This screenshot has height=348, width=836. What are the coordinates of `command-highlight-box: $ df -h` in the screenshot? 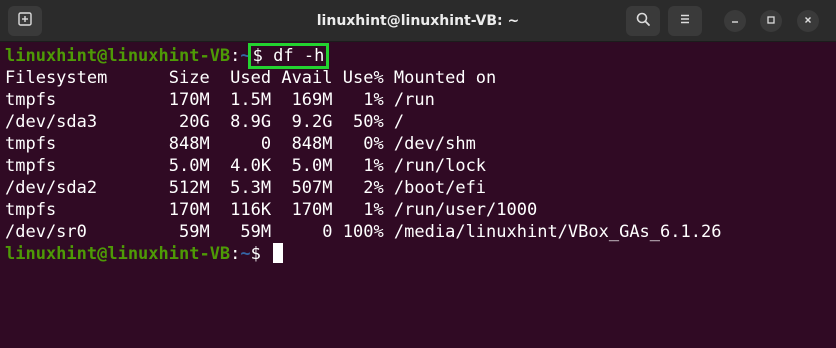 It's located at (288, 56).